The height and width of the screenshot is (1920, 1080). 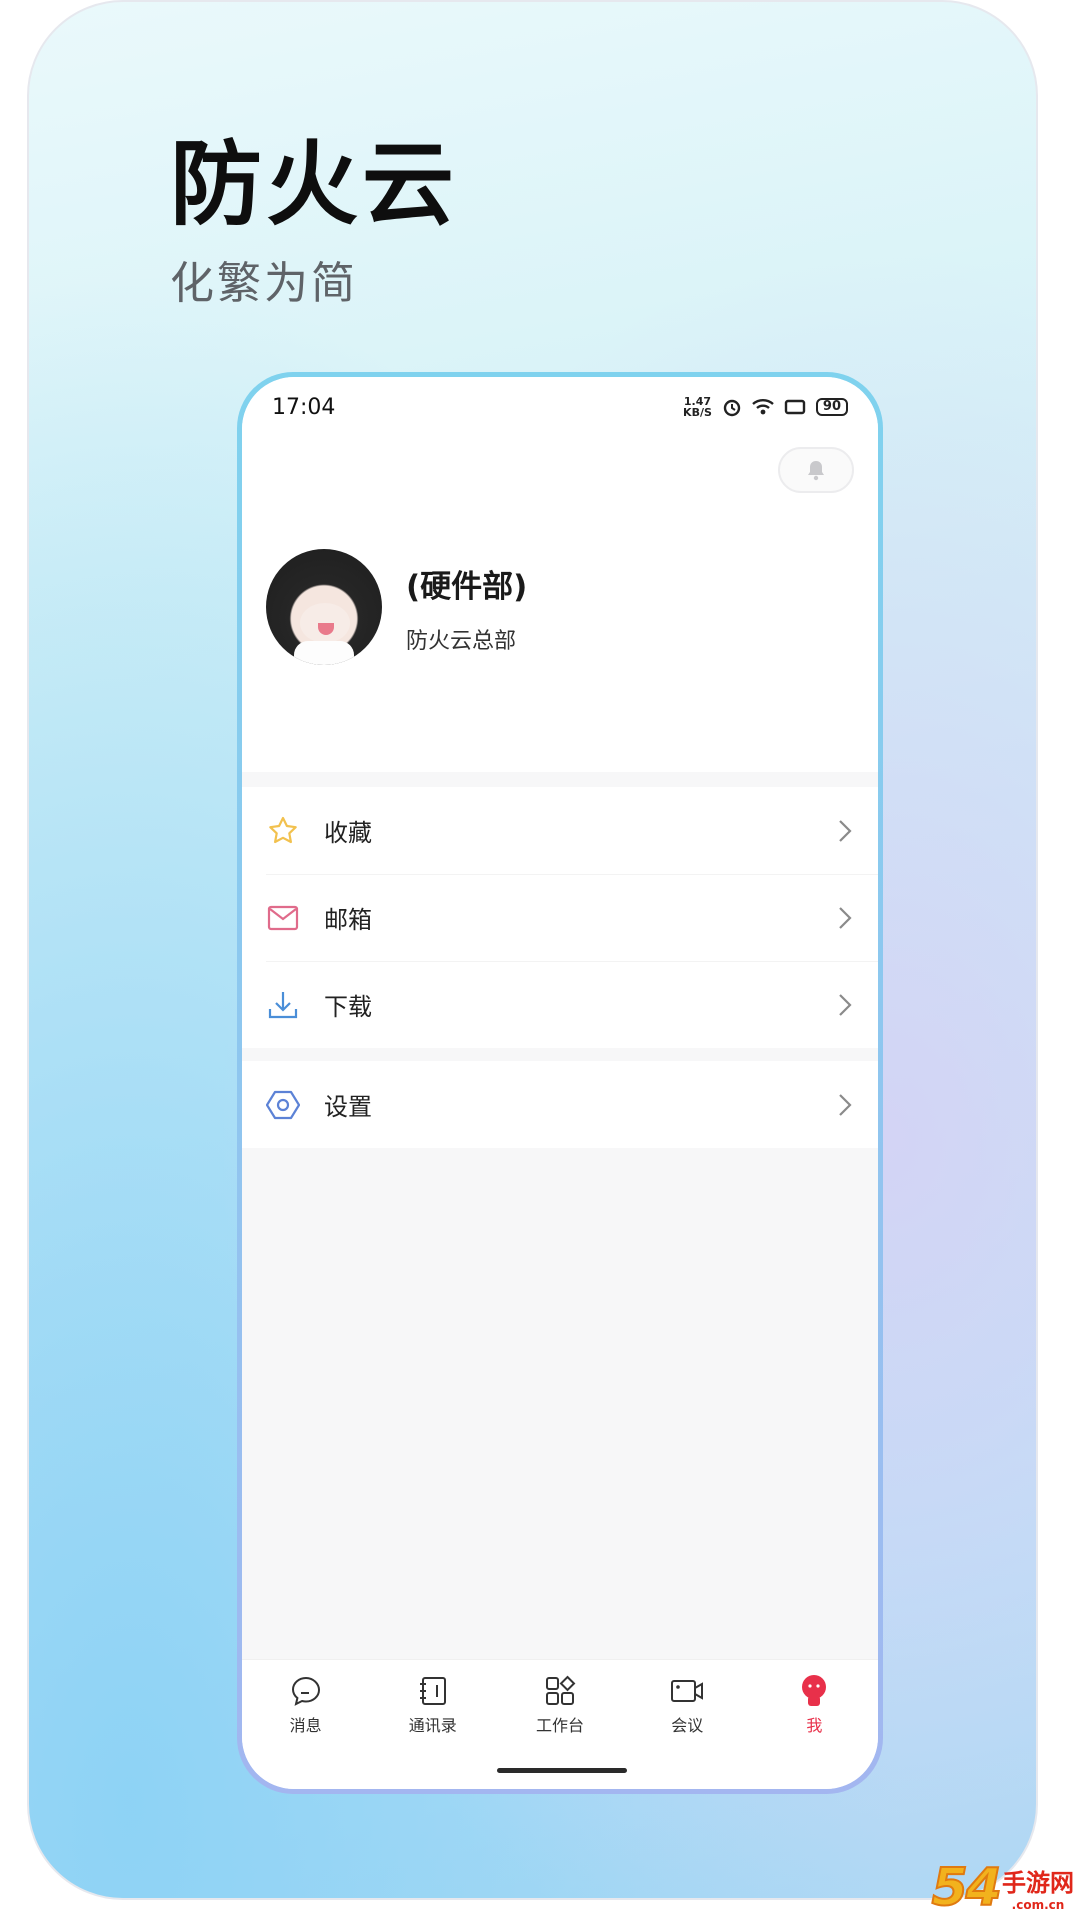 I want to click on menu-label-downloads: 下载, so click(x=348, y=1007).